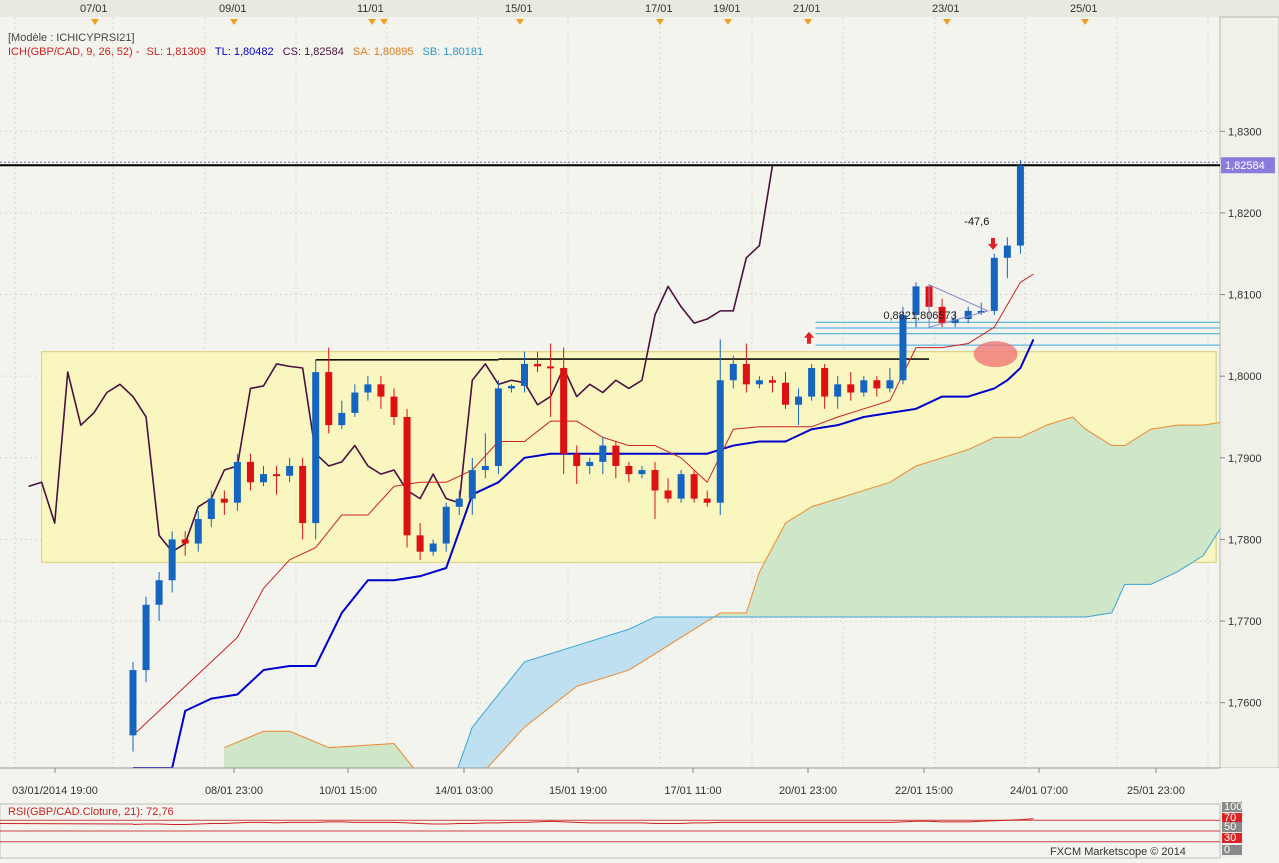  I want to click on y-tick-label: 1,7600, so click(1245, 704).